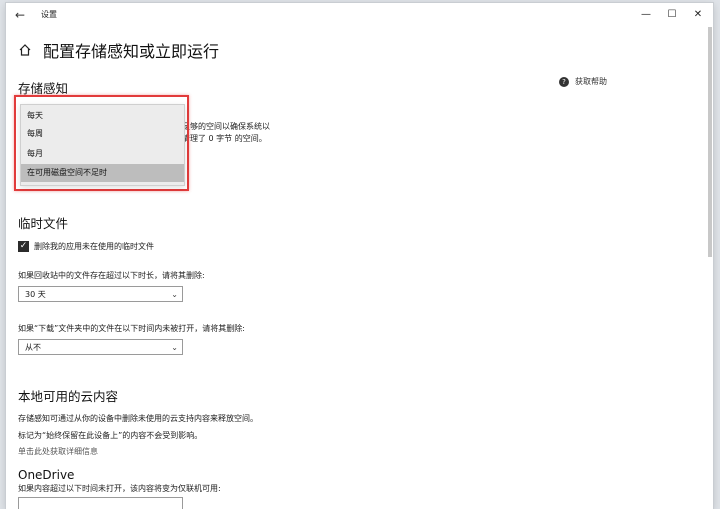  I want to click on downloads-label: 如果“下载”文件夹中的文件在以下时间内未被打开，请将其删除:, so click(131, 328).